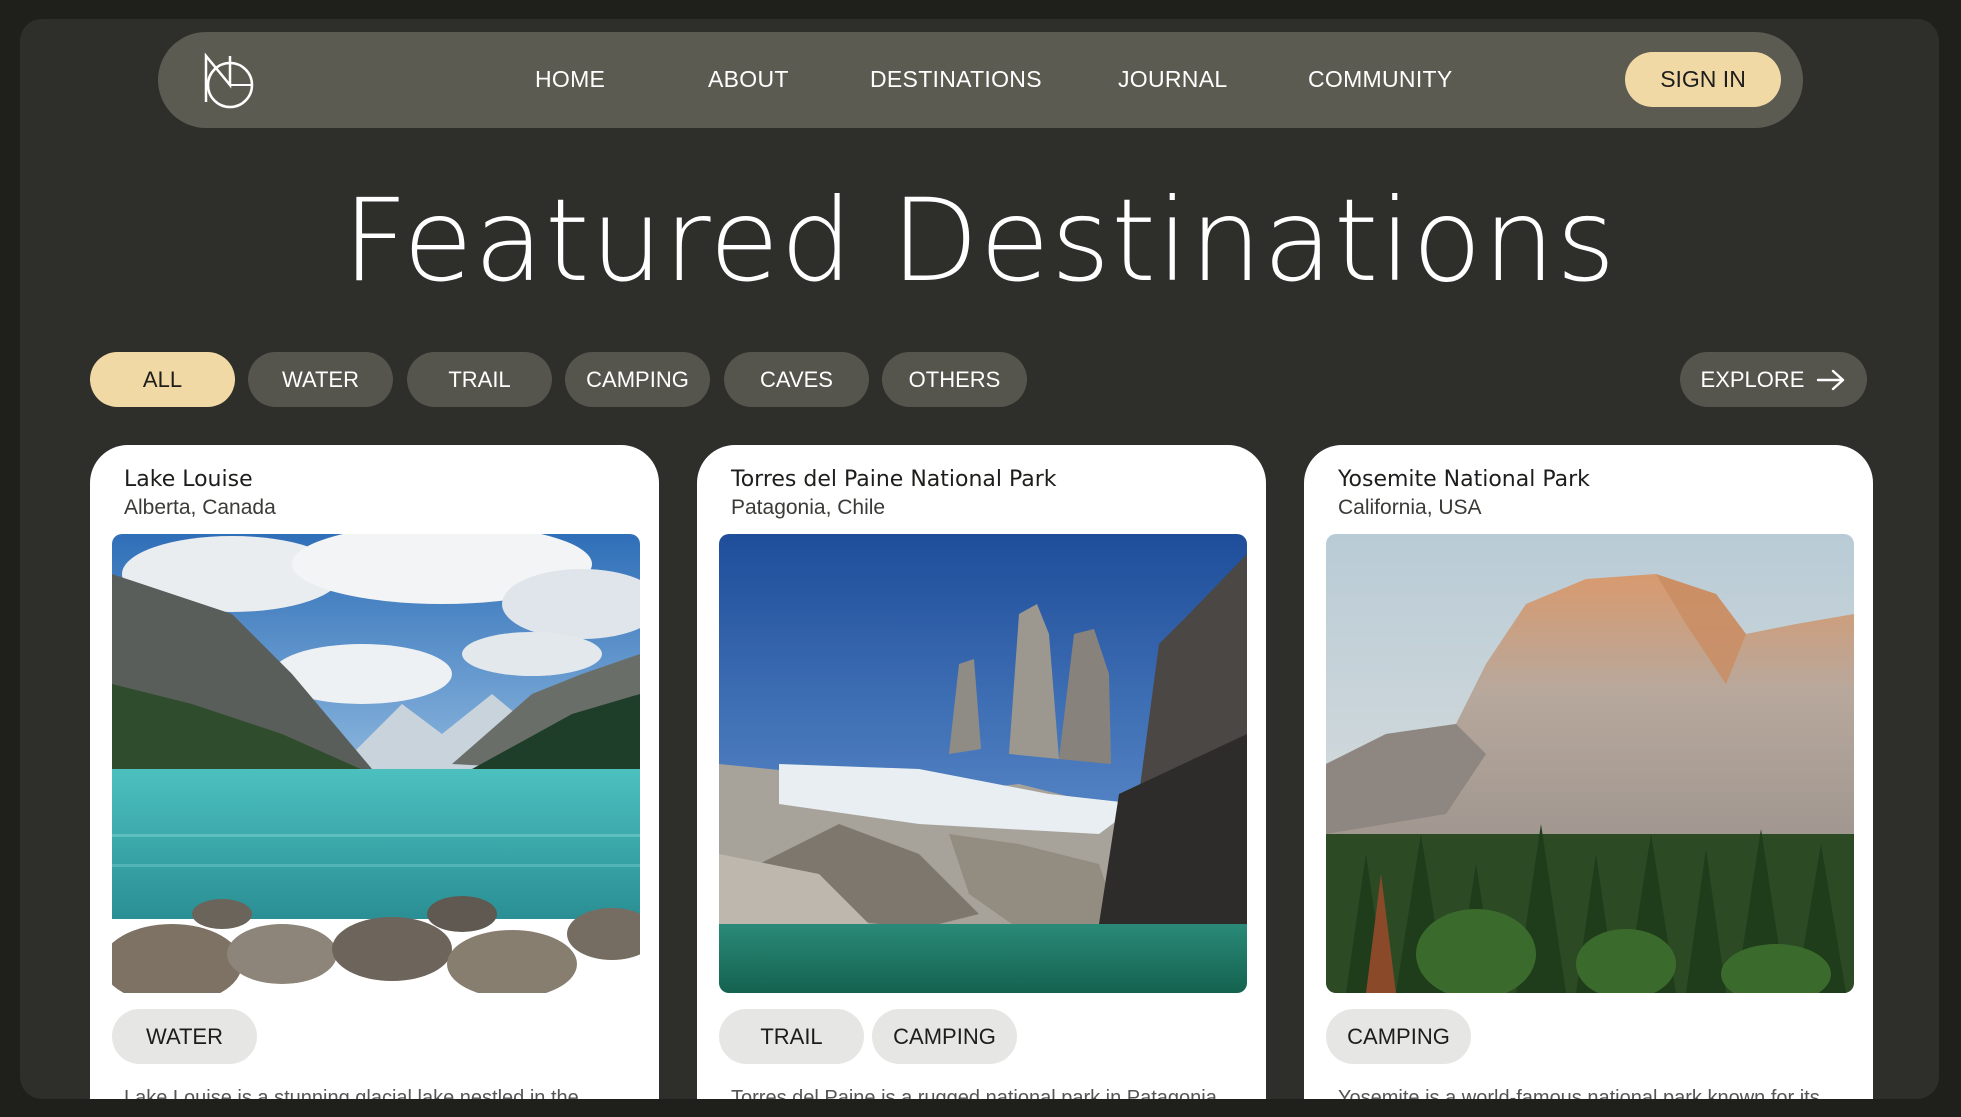 This screenshot has height=1117, width=1961. I want to click on nav-home-link: HOME, so click(570, 79).